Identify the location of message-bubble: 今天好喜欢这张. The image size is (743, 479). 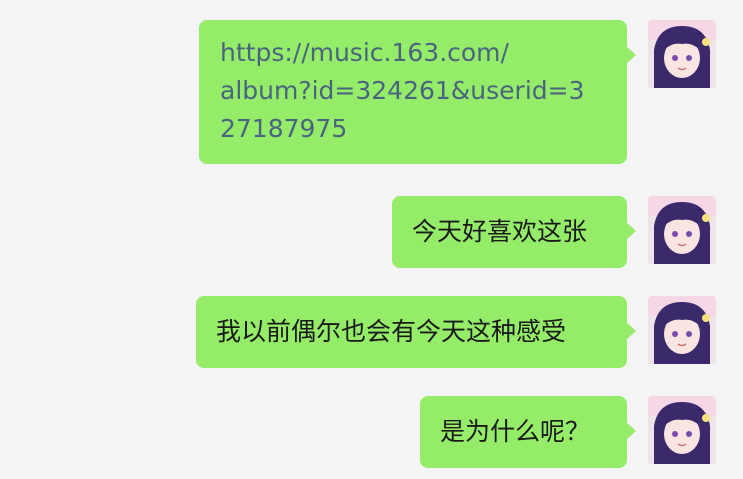
(514, 232).